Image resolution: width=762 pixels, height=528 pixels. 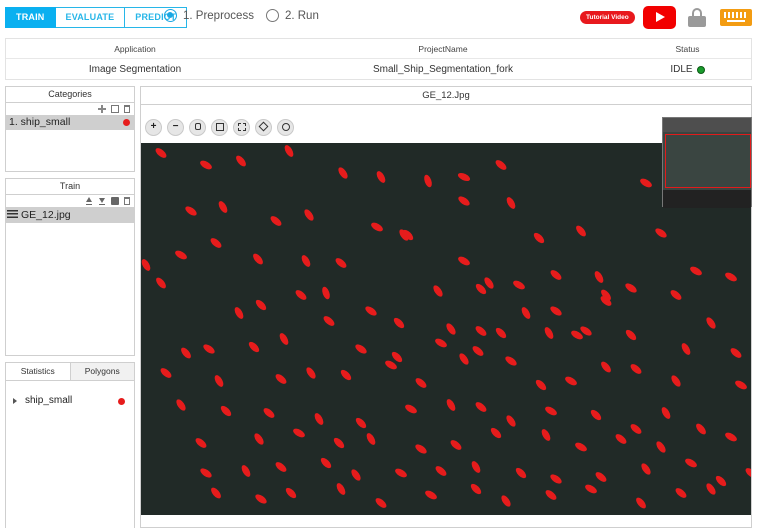 I want to click on step-run: 2. Run, so click(x=292, y=15).